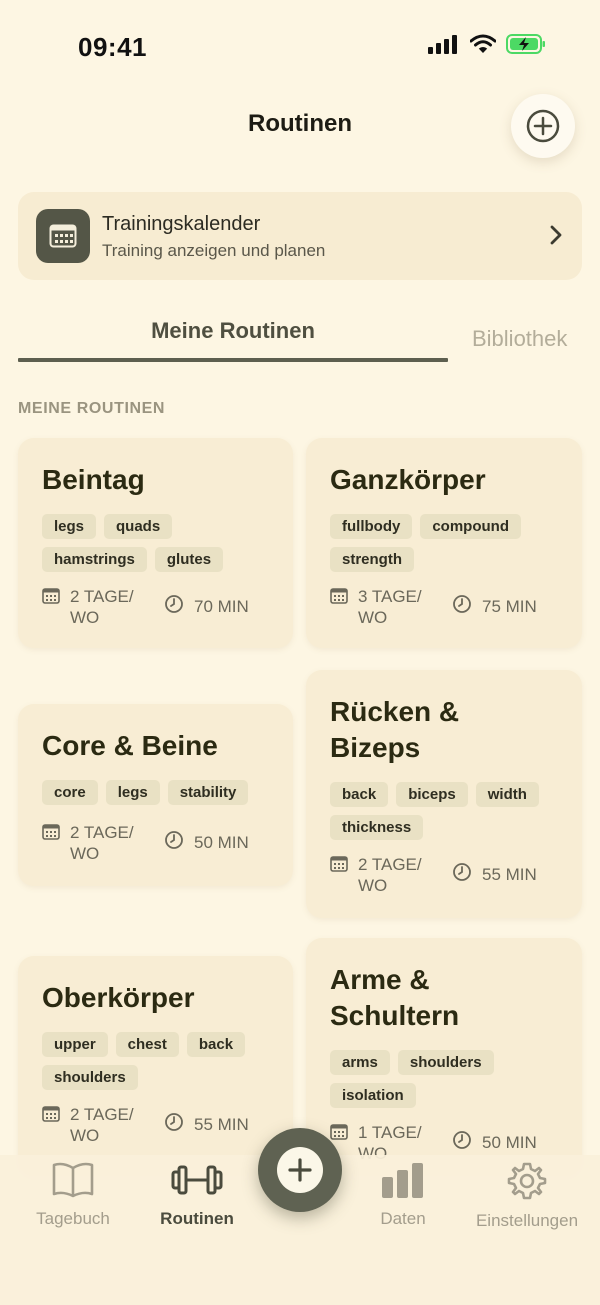 This screenshot has width=600, height=1305. I want to click on tabbar-routines: Routinen, so click(197, 1194).